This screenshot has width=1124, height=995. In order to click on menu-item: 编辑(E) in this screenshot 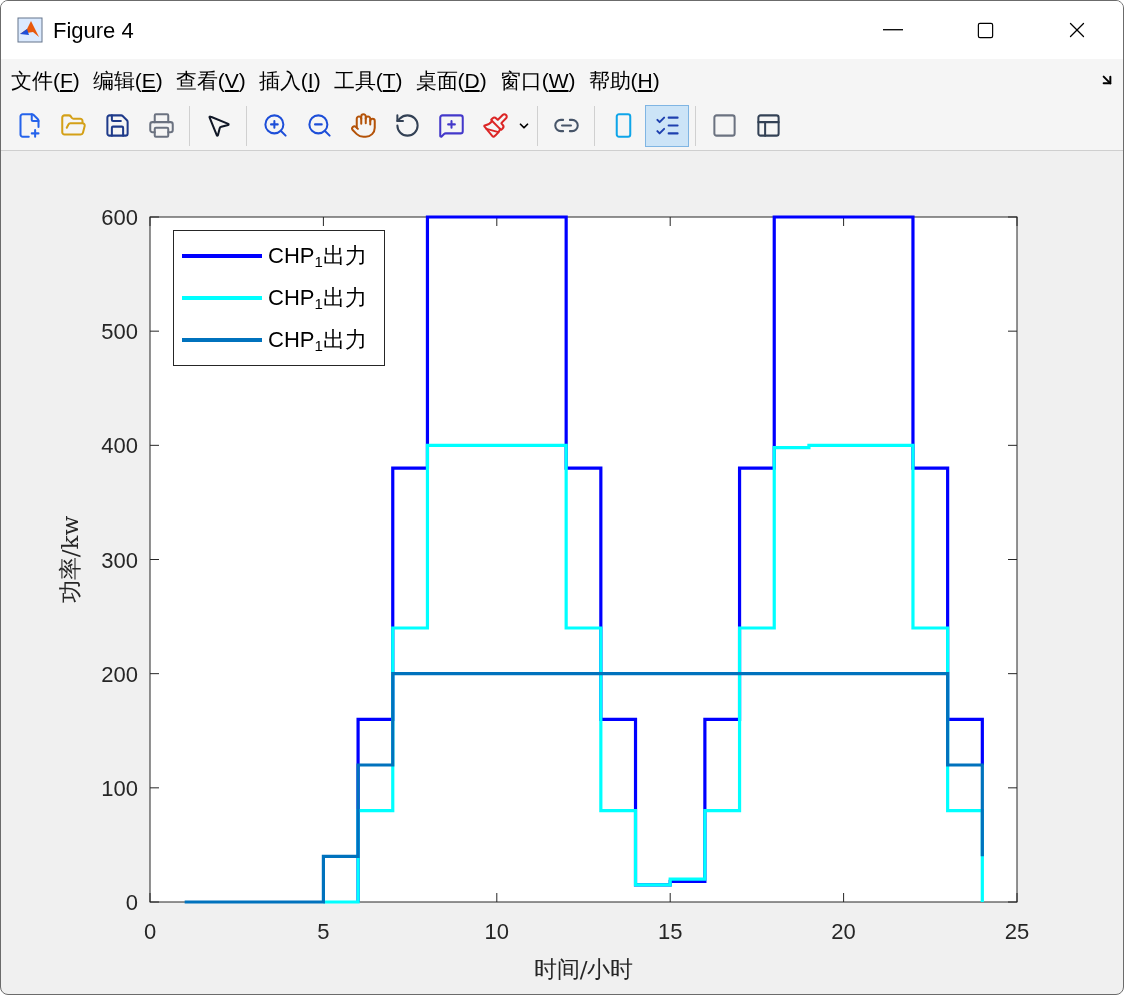, I will do `click(127, 80)`.